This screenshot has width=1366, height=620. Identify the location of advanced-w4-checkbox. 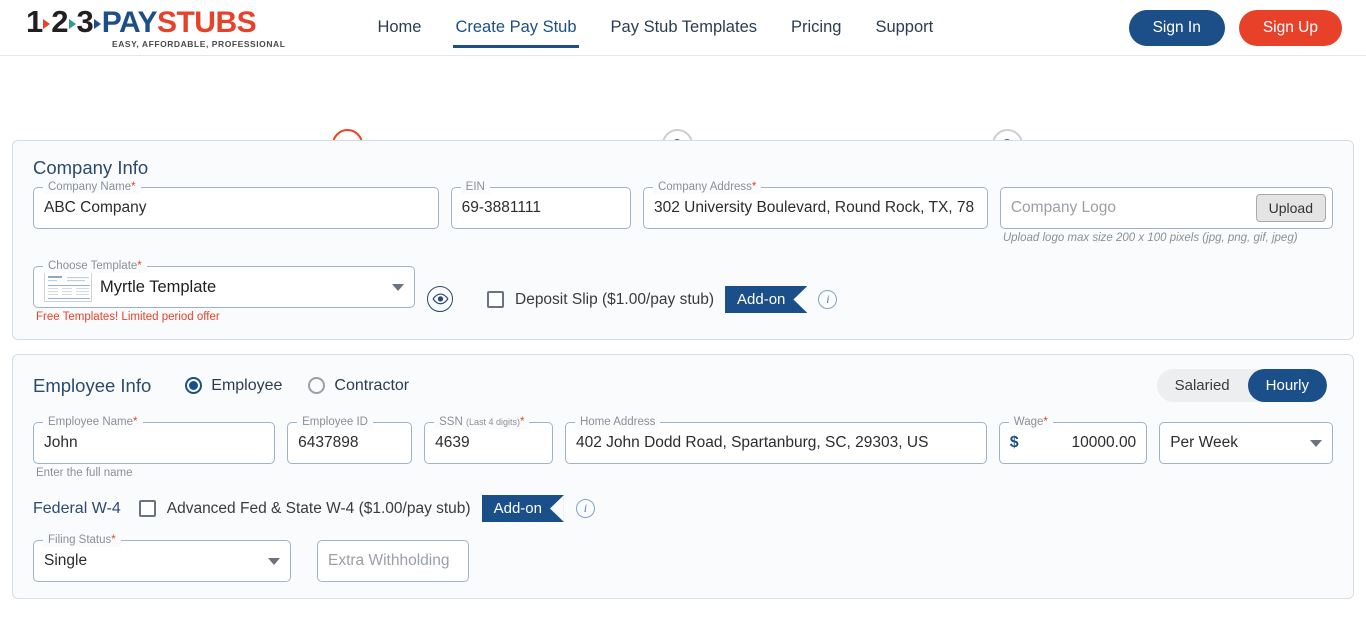
(147, 508).